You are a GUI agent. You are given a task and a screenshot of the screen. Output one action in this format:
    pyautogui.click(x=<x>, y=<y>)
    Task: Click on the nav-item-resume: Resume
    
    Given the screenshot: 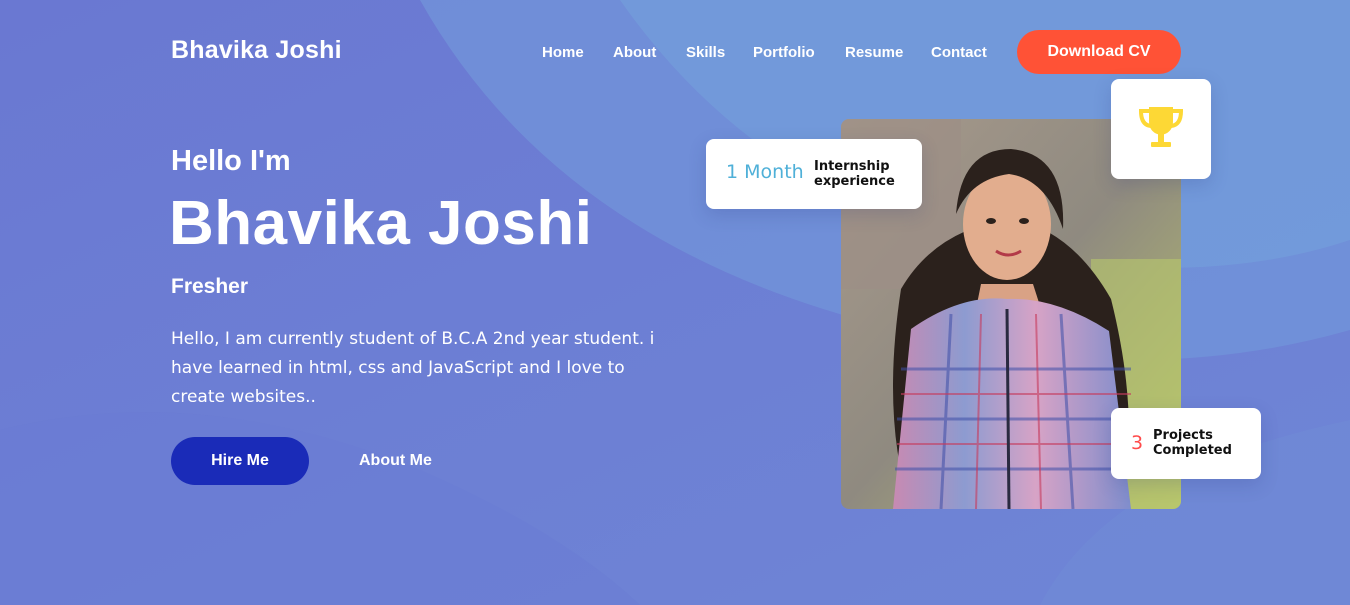 What is the action you would take?
    pyautogui.click(x=874, y=52)
    